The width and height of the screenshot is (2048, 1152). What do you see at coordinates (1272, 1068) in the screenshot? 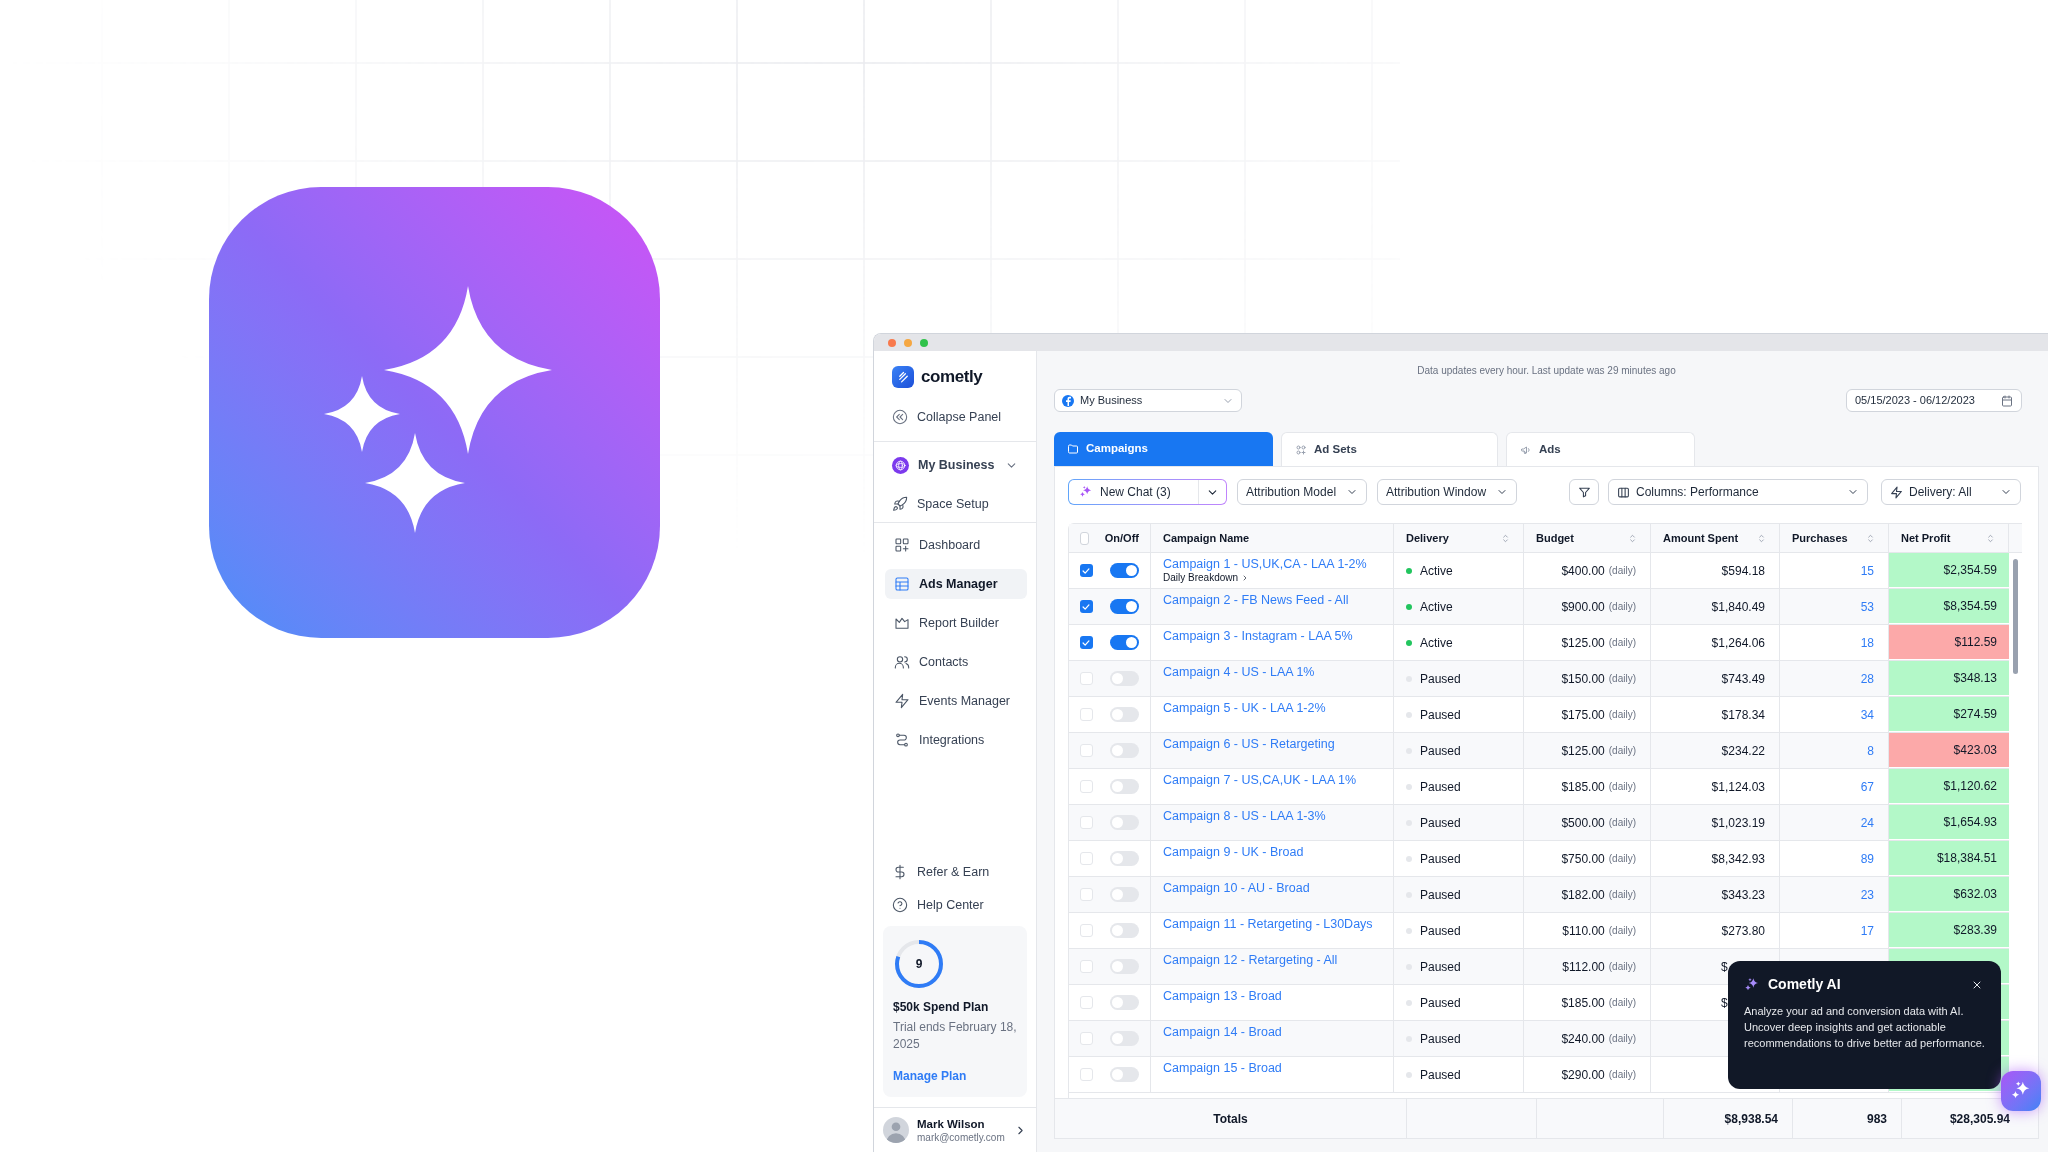
I see `campaign-link: Campaign 15 - Broad` at bounding box center [1272, 1068].